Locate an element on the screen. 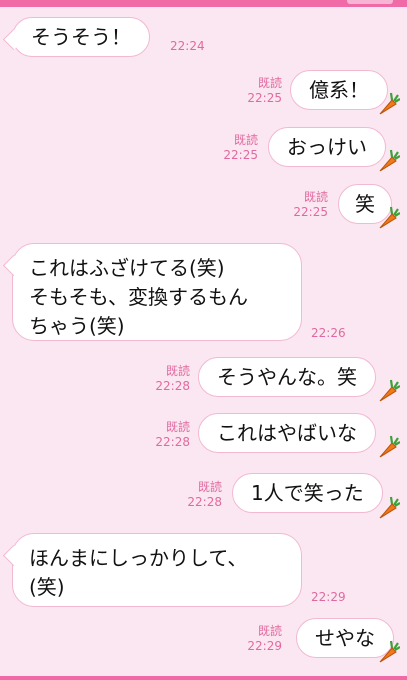 The width and height of the screenshot is (407, 680). message-meta: 既読 22:29 is located at coordinates (259, 639).